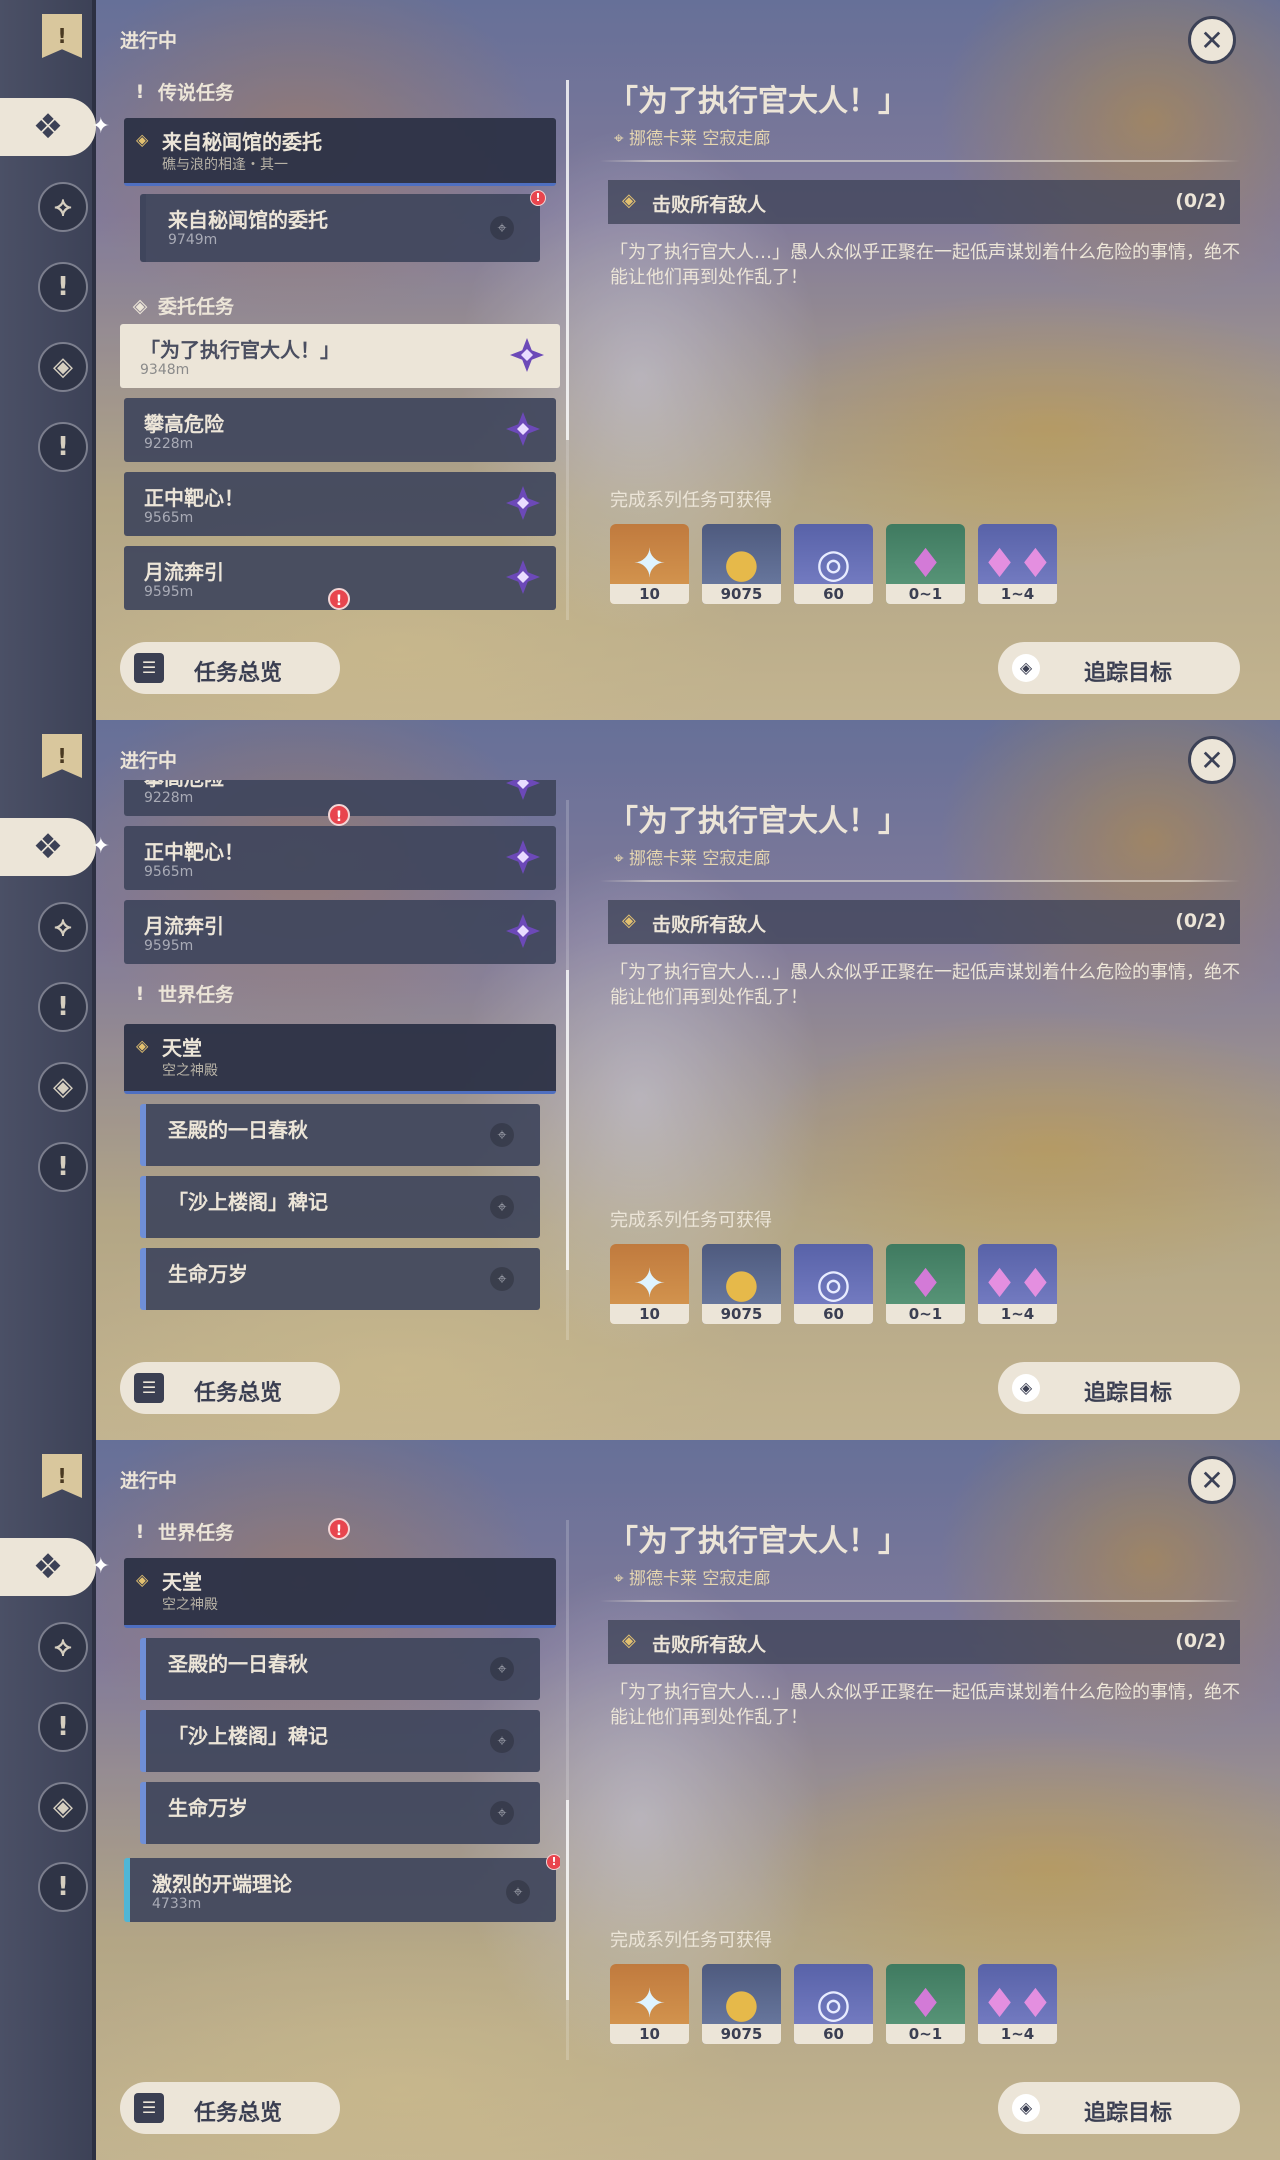 This screenshot has width=1280, height=2160. What do you see at coordinates (340, 356) in the screenshot?
I see `quest-item-selected: 「为了执行官大人！」 9348m` at bounding box center [340, 356].